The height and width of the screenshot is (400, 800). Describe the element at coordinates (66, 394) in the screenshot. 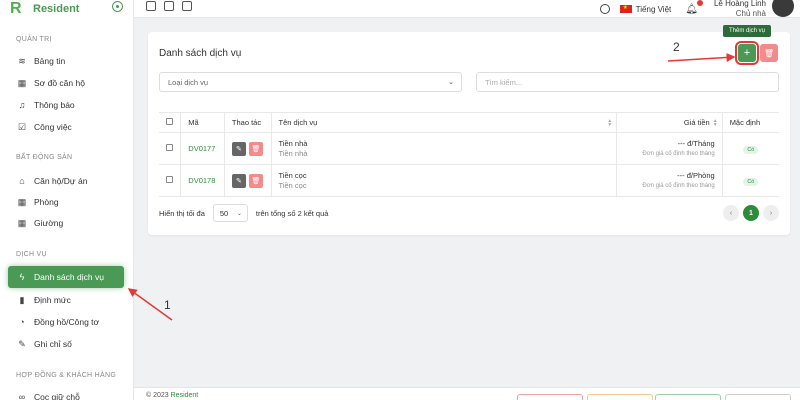

I see `sidebar-item-deposits: ∞ Cọc giữ chỗ` at that location.